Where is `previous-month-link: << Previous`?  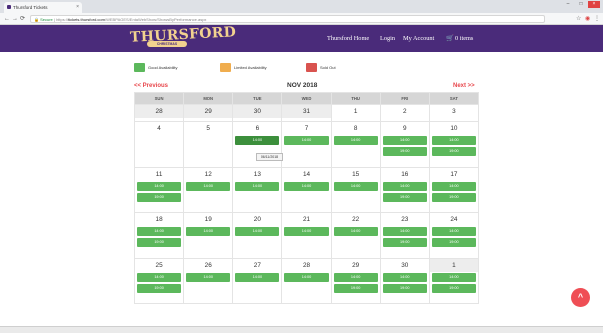
previous-month-link: << Previous is located at coordinates (151, 86).